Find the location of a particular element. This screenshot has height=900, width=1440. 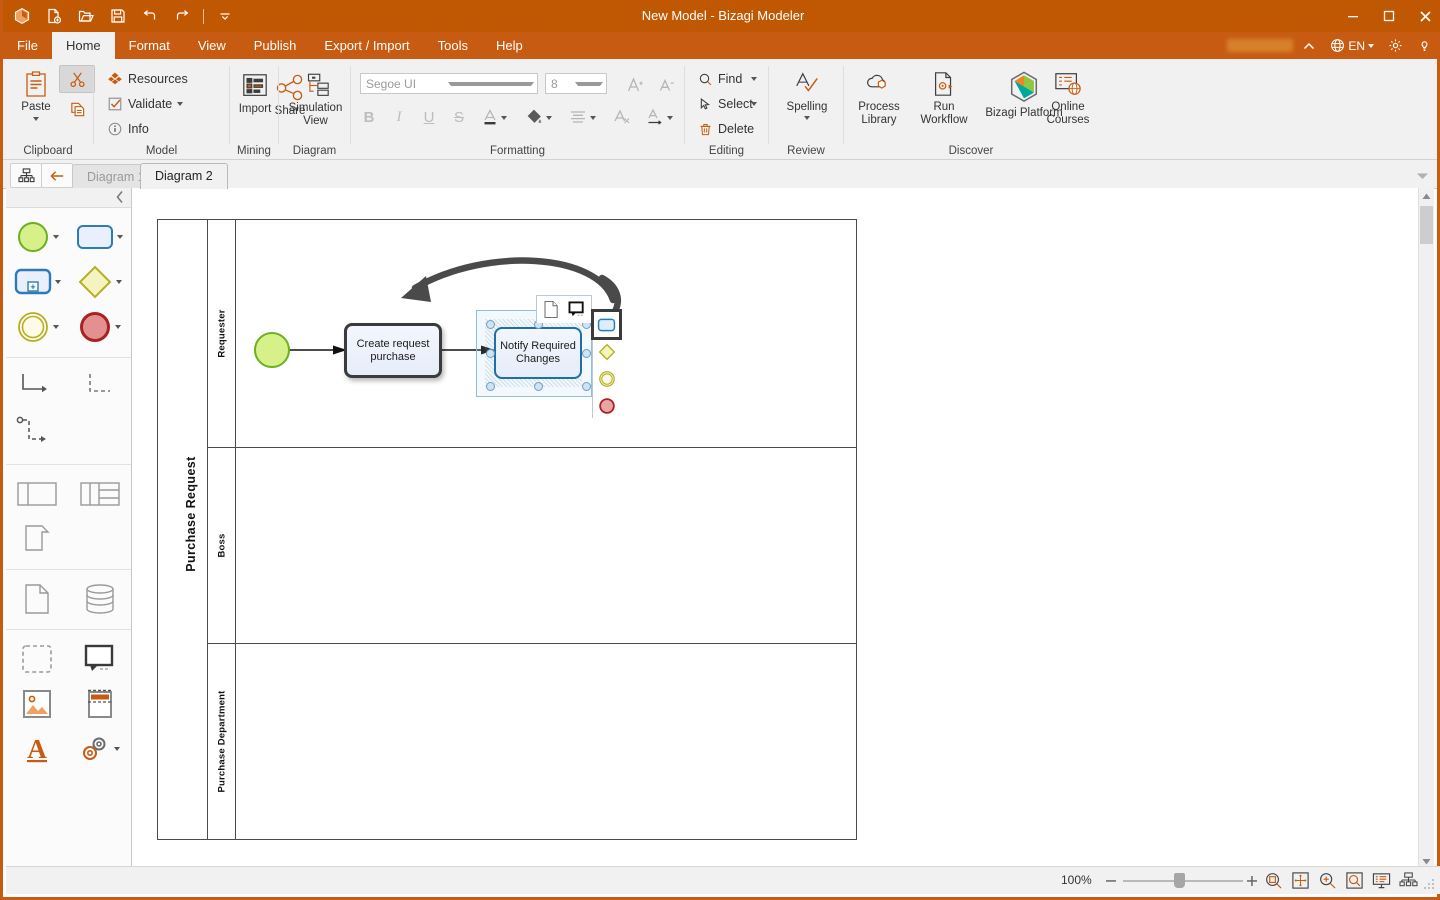

info-button: Info is located at coordinates (128, 129).